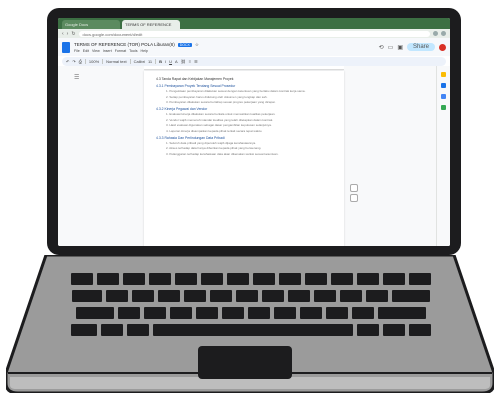 This screenshot has height=405, width=500. Describe the element at coordinates (391, 47) in the screenshot. I see `comment-icon: ▭` at that location.